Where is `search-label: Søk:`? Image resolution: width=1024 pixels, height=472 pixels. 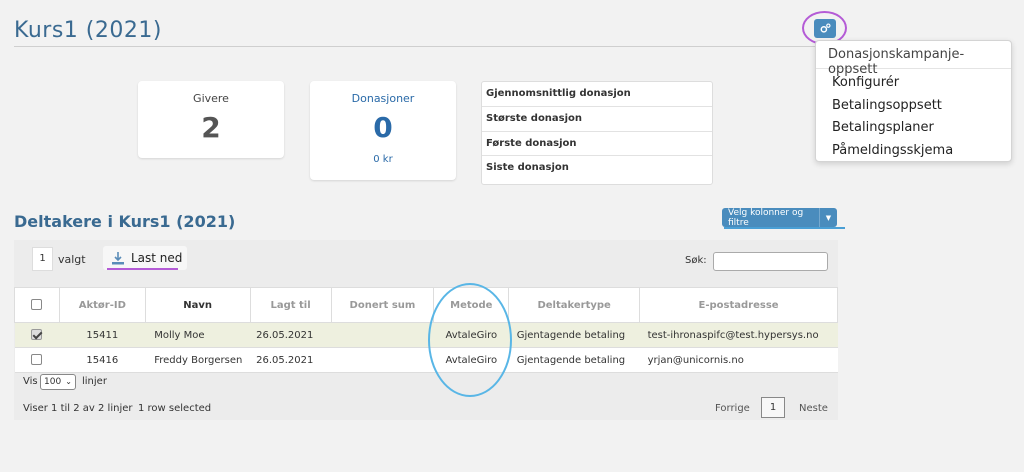
search-label: Søk: is located at coordinates (696, 260).